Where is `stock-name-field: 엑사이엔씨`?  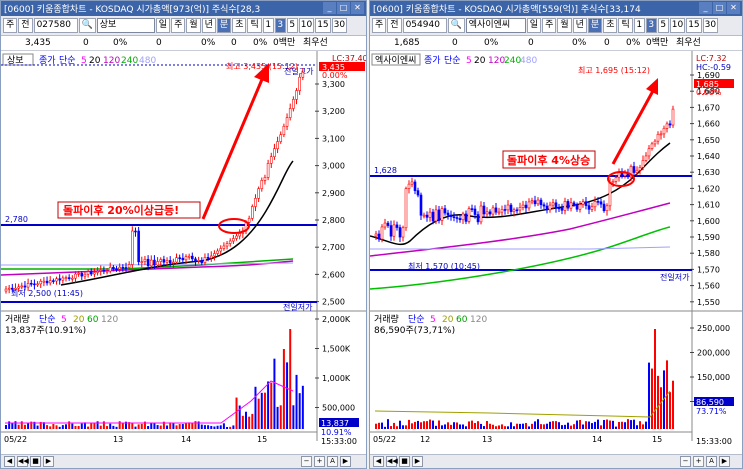 stock-name-field: 엑사이엔씨 is located at coordinates (495, 25).